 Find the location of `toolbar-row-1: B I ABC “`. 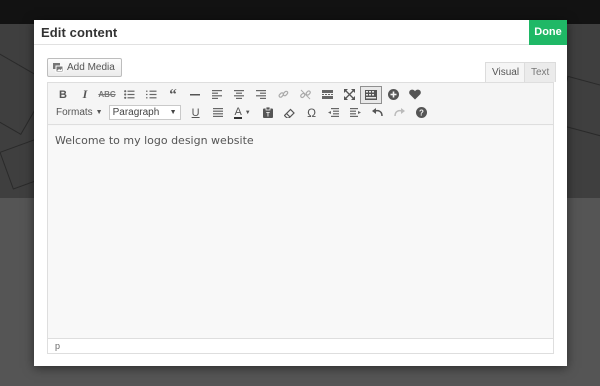

toolbar-row-1: B I ABC “ is located at coordinates (239, 94).